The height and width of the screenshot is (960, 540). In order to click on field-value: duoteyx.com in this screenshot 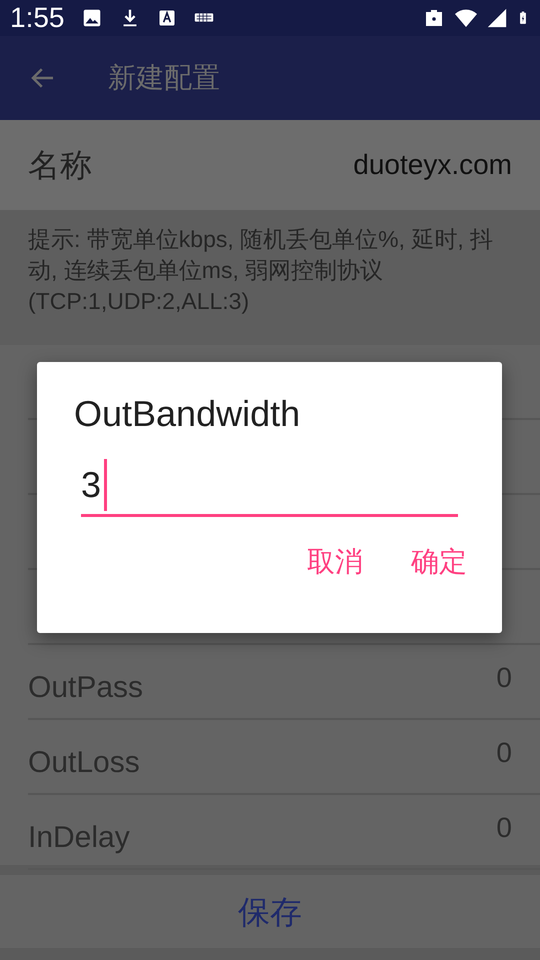, I will do `click(432, 165)`.